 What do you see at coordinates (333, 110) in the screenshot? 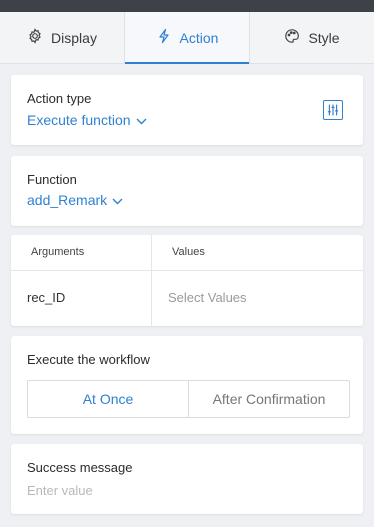
I see `filter-settings-icon` at bounding box center [333, 110].